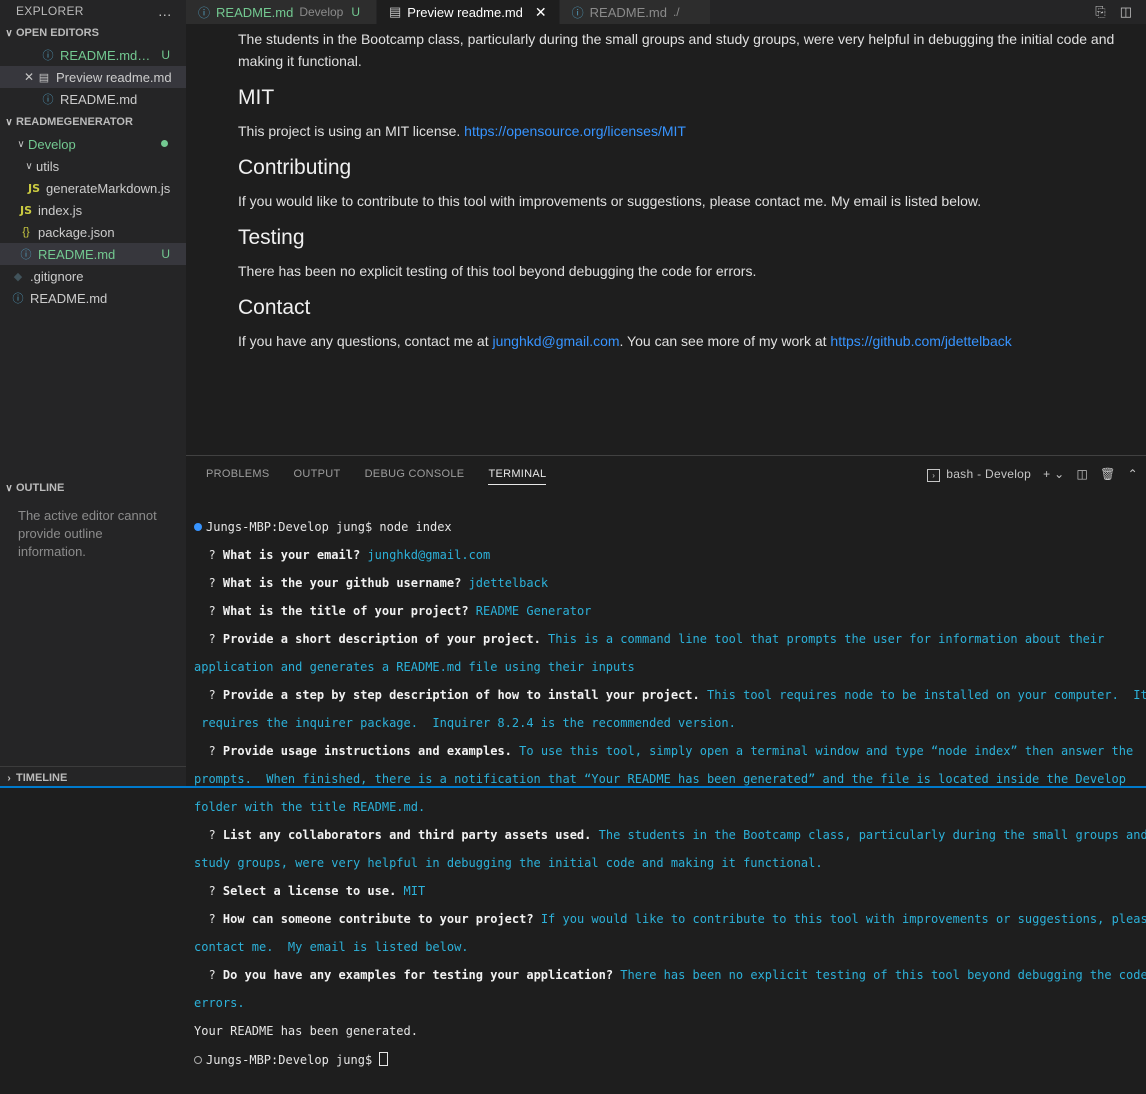 The width and height of the screenshot is (1146, 1094). Describe the element at coordinates (1108, 474) in the screenshot. I see `trash-icon: 🗑` at that location.